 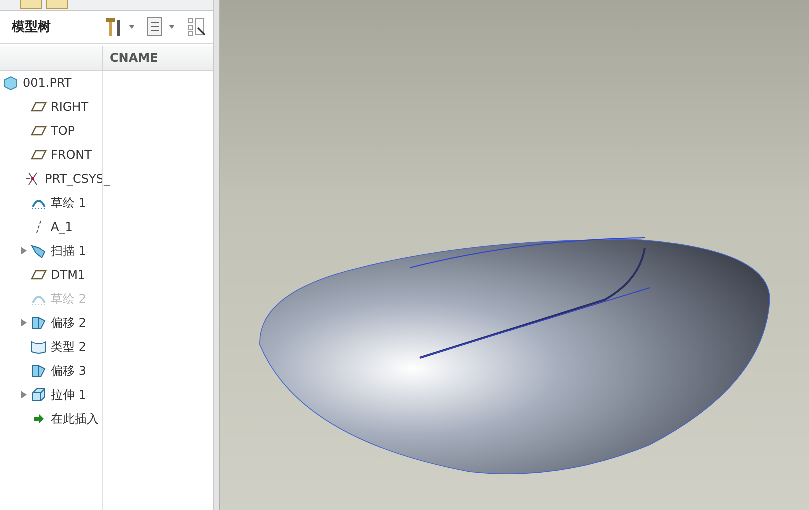 What do you see at coordinates (68, 203) in the screenshot?
I see `tree-item: 草绘 1` at bounding box center [68, 203].